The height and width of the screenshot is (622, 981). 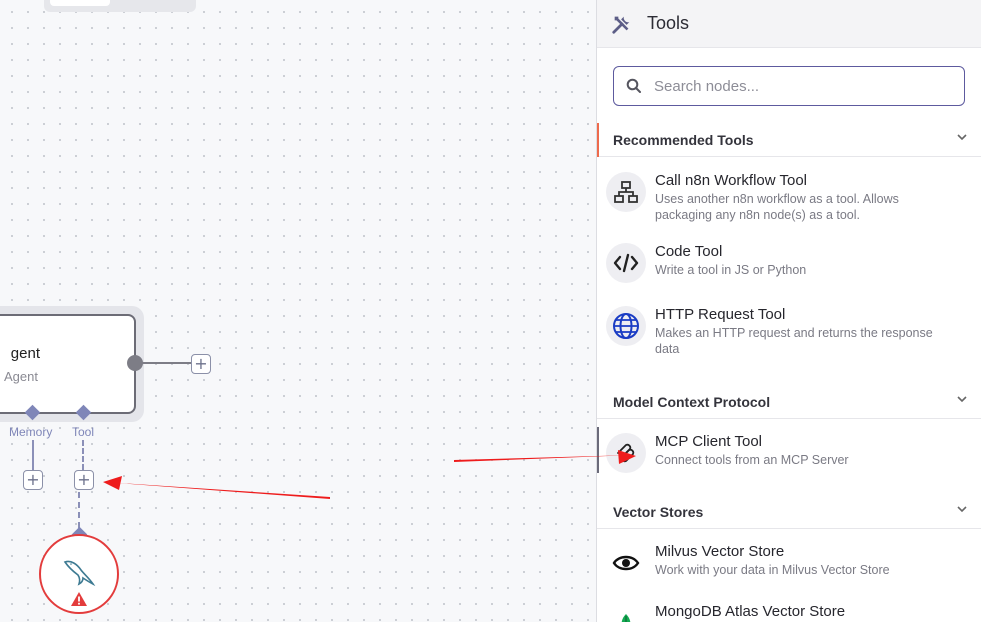 I want to click on item-name: MongoDB Atlas Vector Store, so click(x=750, y=611).